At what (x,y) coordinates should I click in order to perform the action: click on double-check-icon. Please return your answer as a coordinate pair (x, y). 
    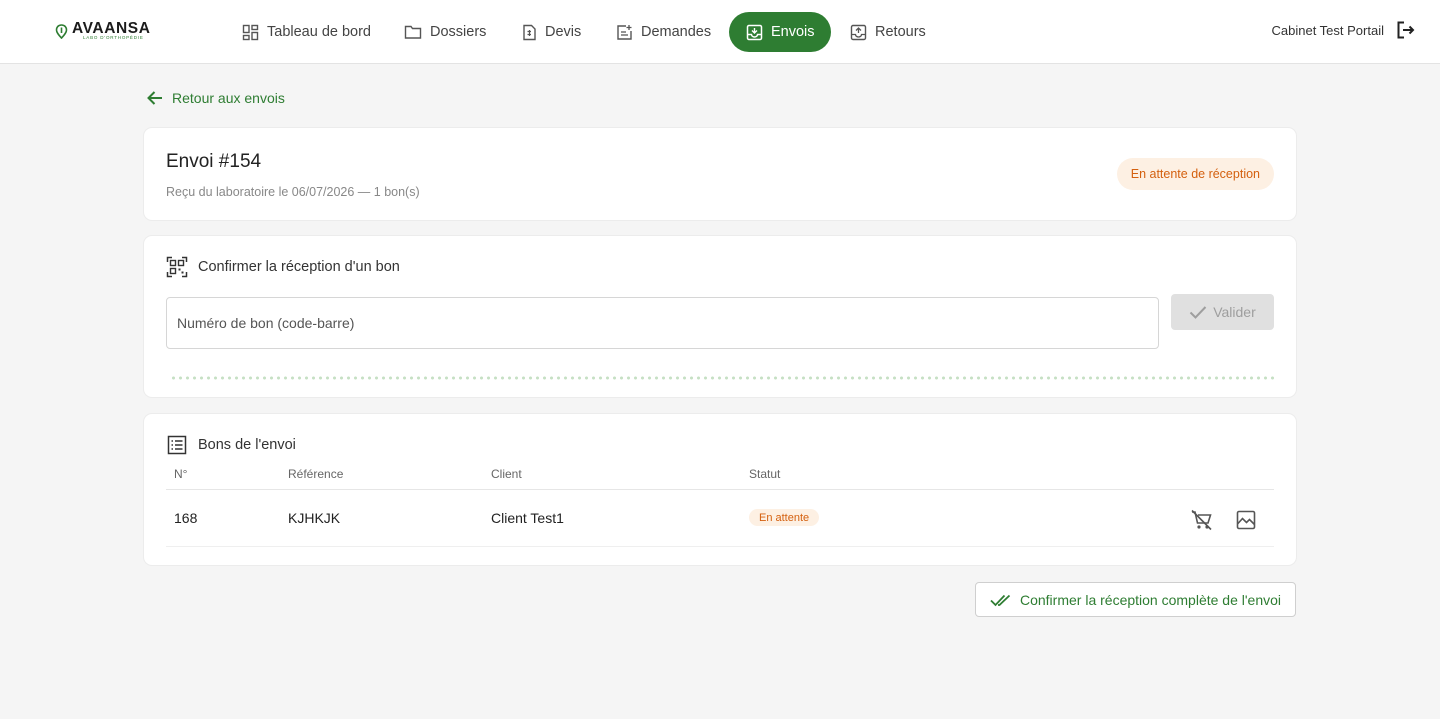
    Looking at the image, I should click on (1000, 600).